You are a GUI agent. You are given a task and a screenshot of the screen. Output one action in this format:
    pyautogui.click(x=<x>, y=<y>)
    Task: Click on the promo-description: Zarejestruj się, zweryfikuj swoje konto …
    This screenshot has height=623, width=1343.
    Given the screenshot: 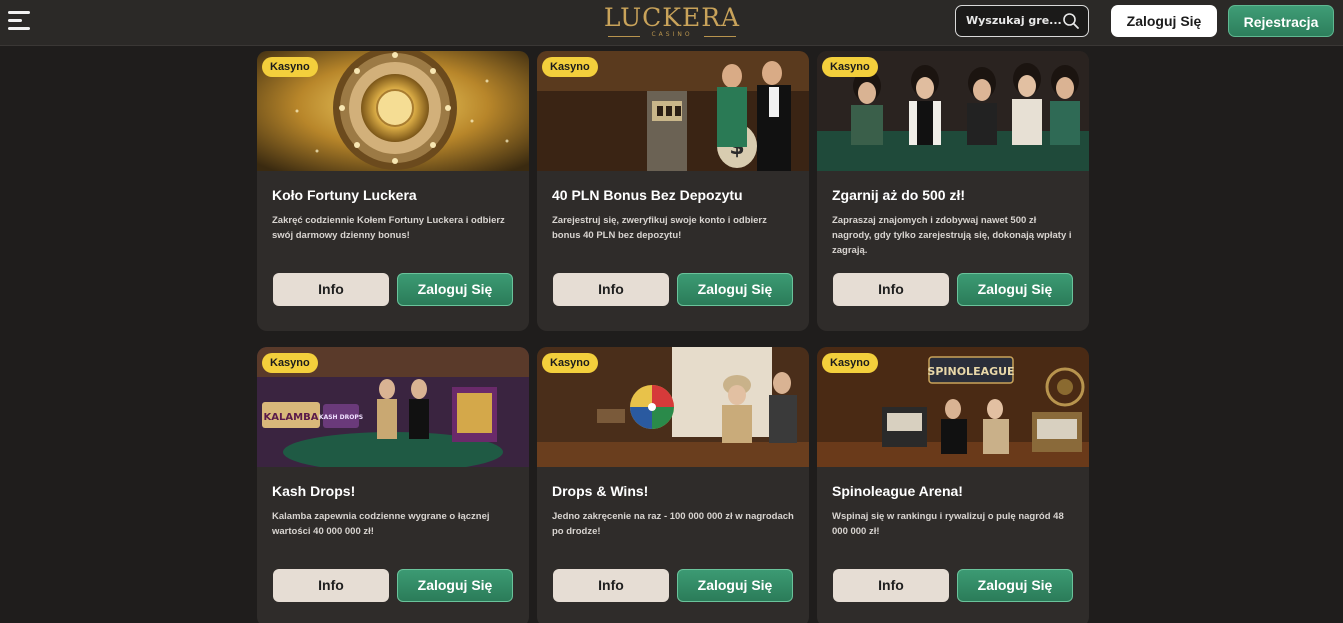 What is the action you would take?
    pyautogui.click(x=659, y=228)
    